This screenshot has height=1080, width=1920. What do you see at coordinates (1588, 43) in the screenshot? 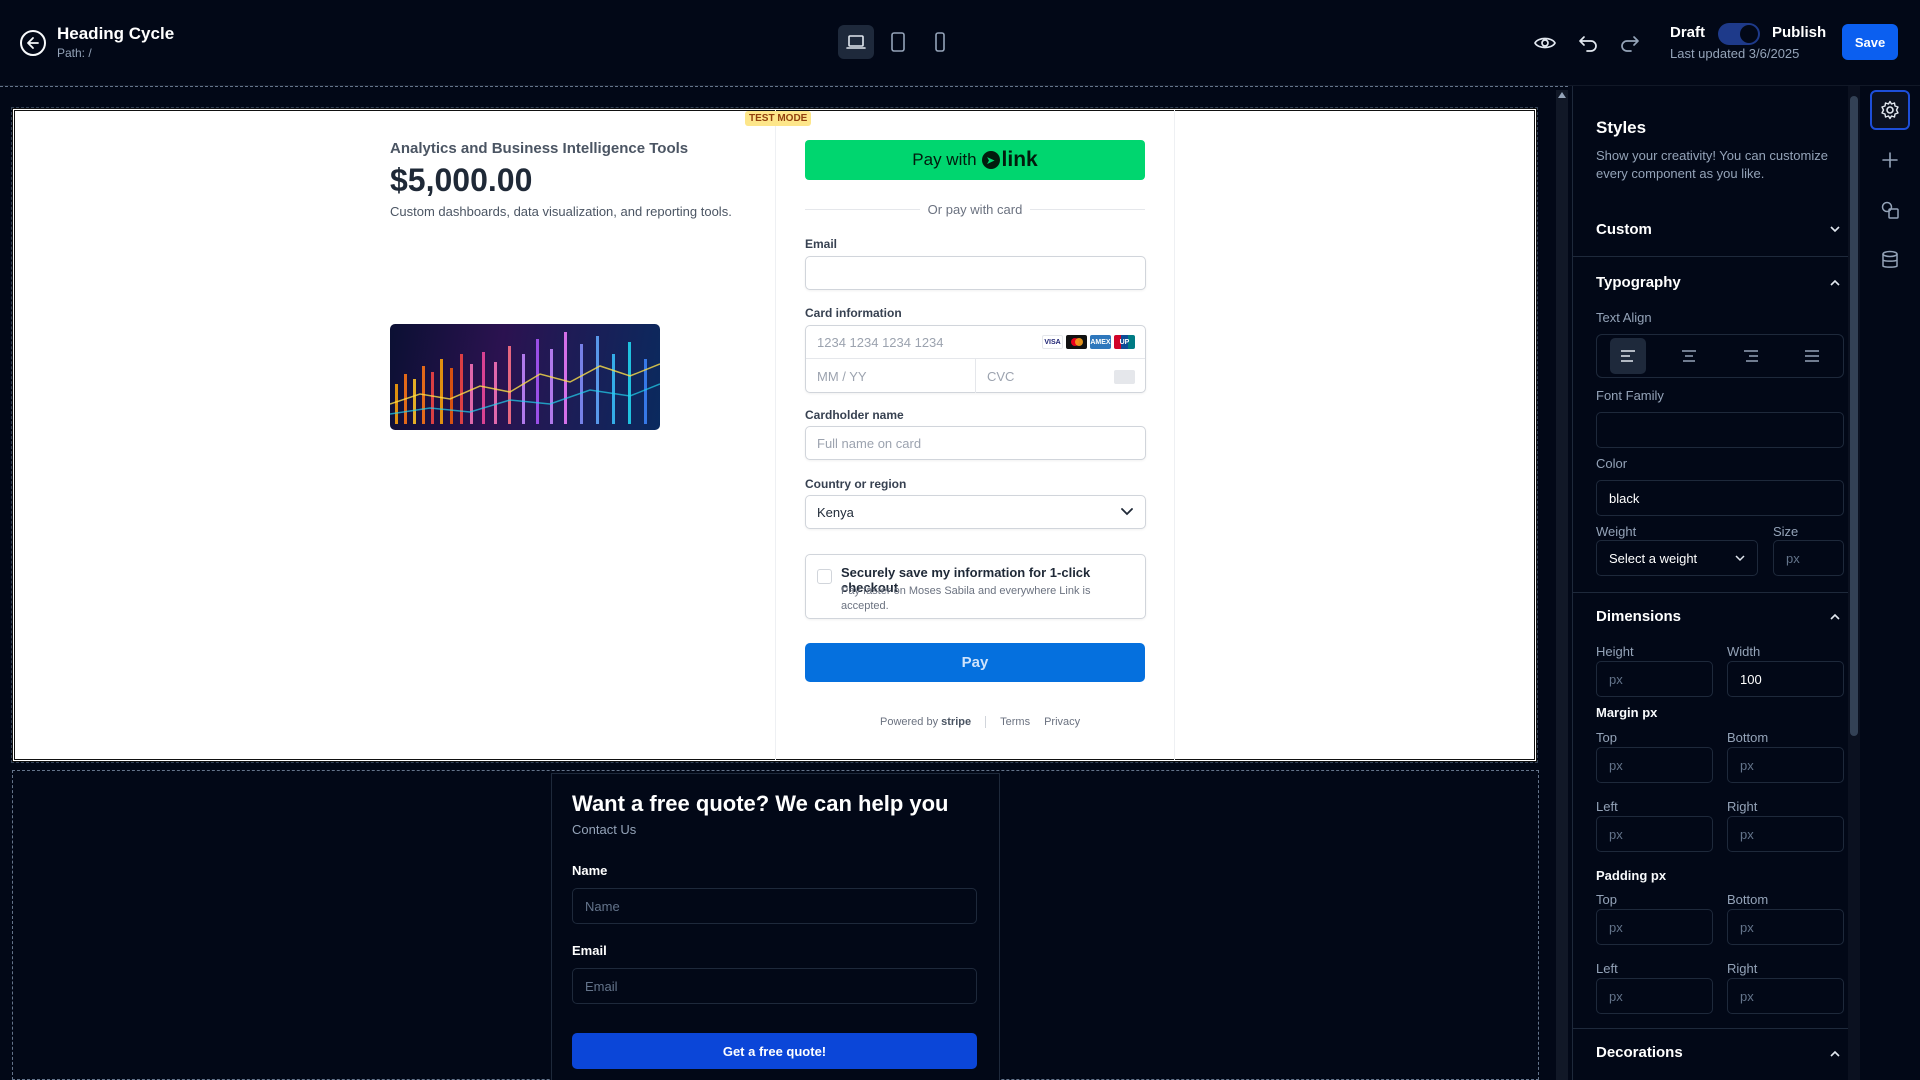
I see `undo-icon` at bounding box center [1588, 43].